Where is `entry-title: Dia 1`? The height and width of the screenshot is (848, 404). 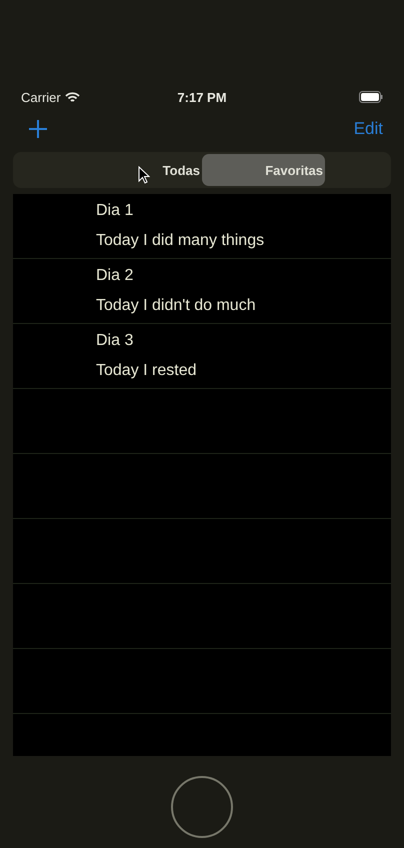
entry-title: Dia 1 is located at coordinates (115, 211).